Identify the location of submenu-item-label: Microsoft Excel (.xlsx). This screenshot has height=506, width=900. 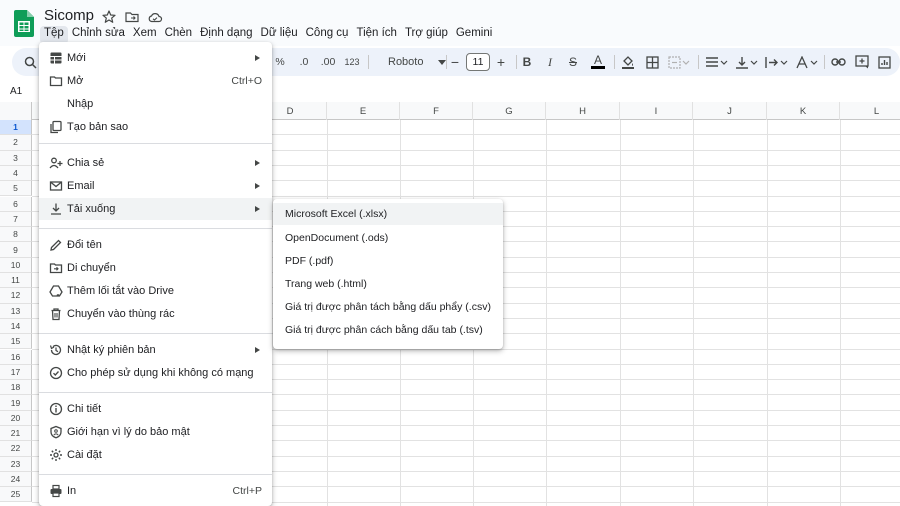
(336, 214).